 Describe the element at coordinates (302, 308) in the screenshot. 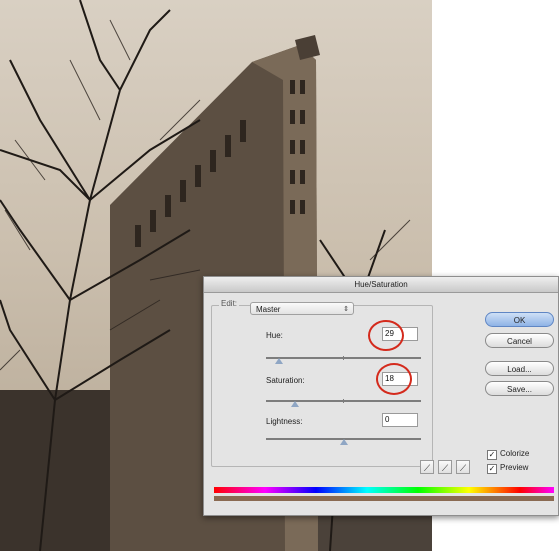

I see `edit-select: Master ⇕` at that location.